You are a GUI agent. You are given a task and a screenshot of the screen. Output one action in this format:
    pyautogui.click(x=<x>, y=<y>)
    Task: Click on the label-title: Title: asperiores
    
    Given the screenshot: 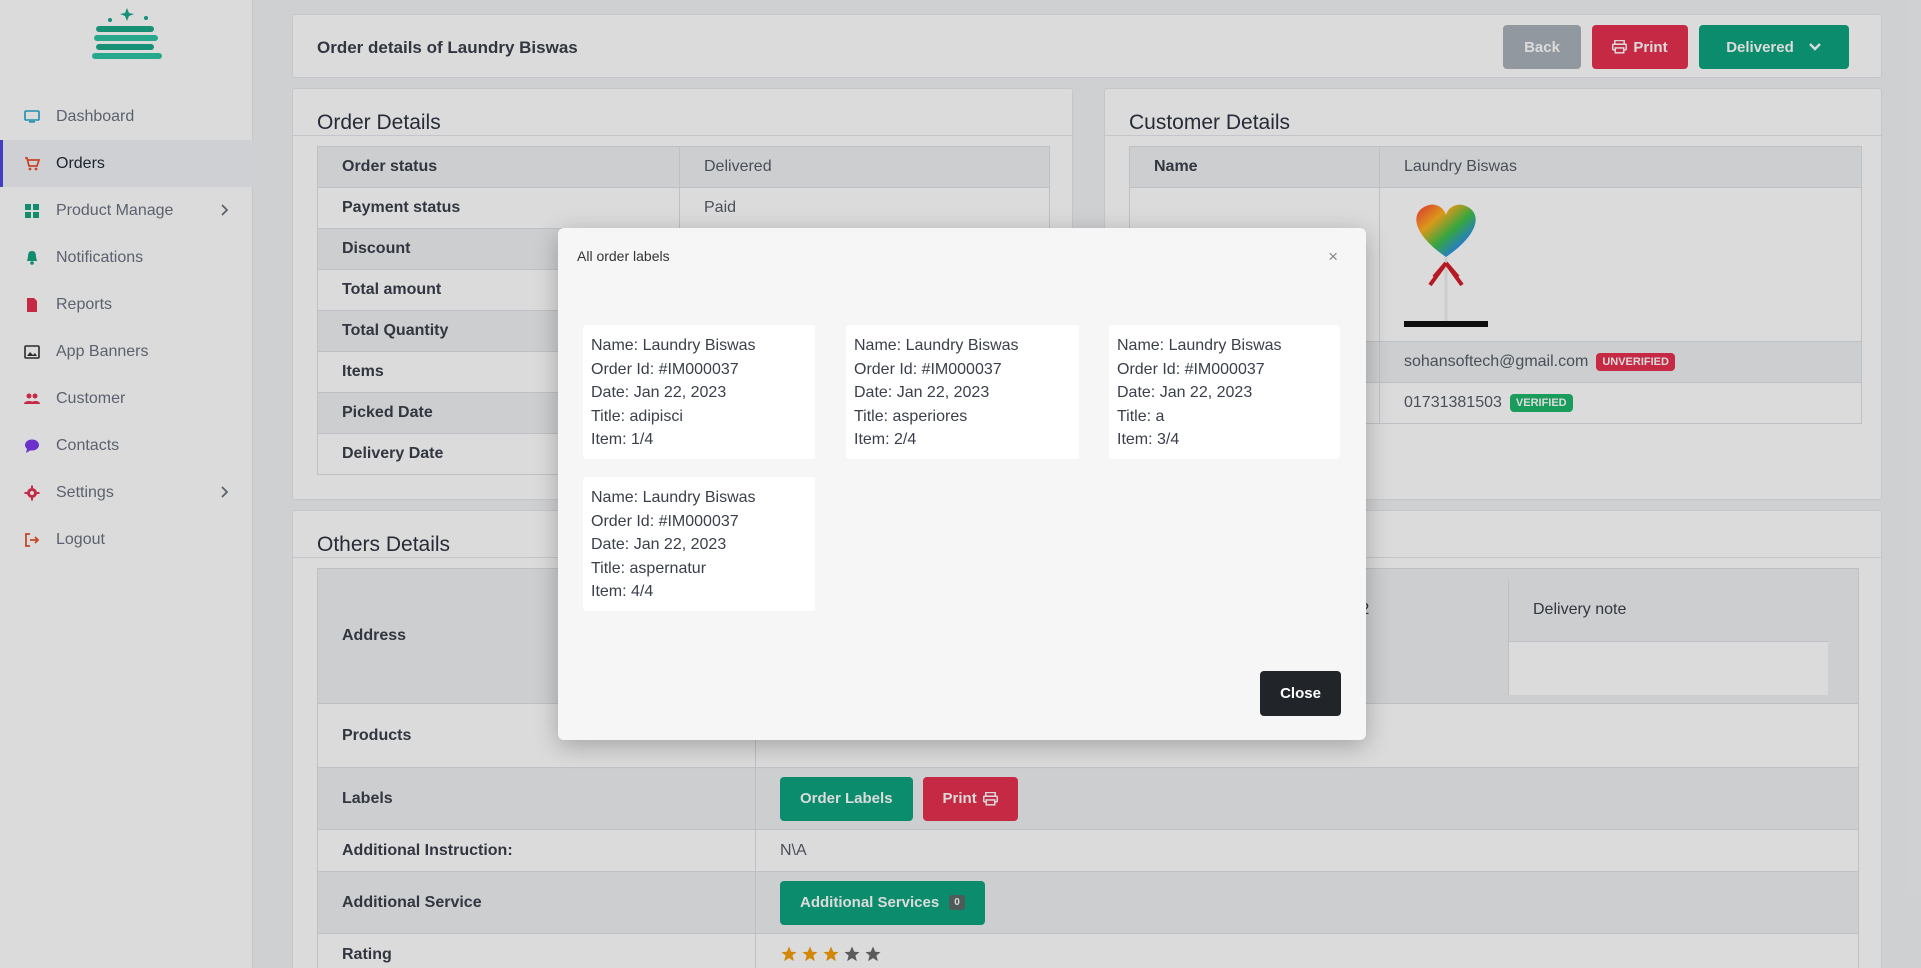 What is the action you would take?
    pyautogui.click(x=911, y=416)
    